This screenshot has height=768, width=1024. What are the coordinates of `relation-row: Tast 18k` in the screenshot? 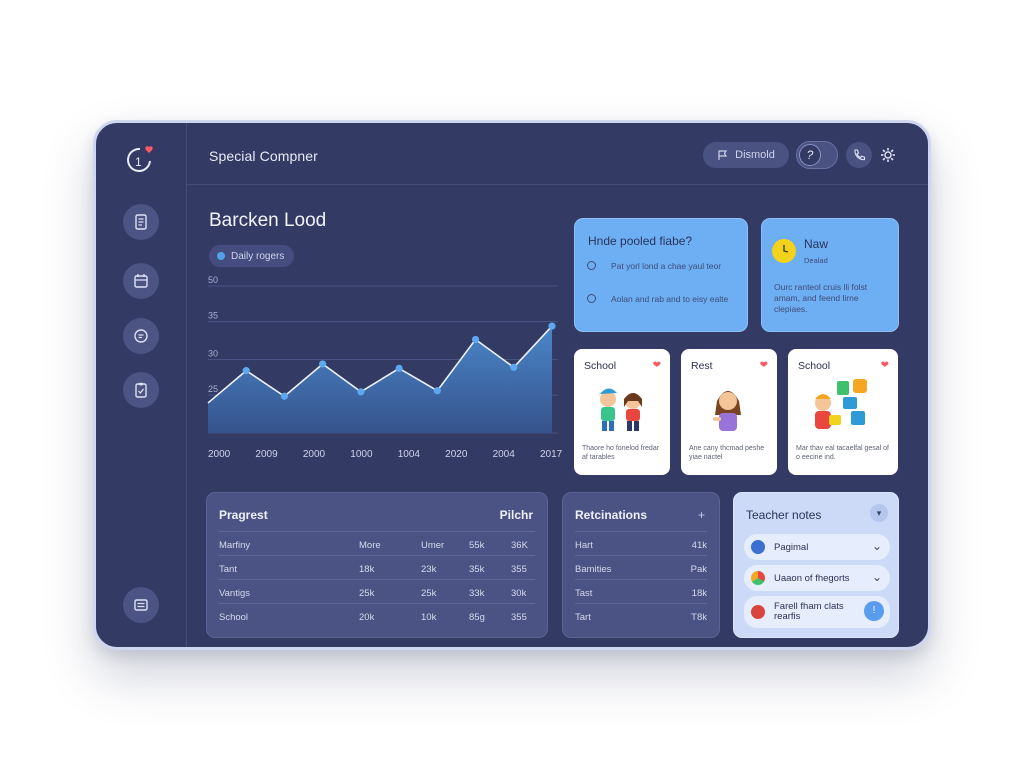 It's located at (641, 591).